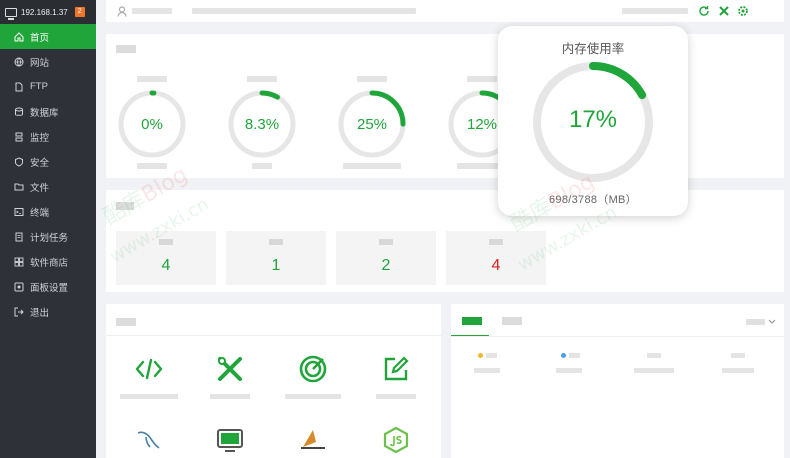  I want to click on database-icon, so click(19, 112).